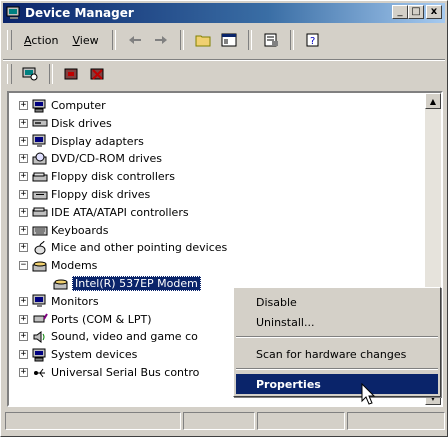 Image resolution: width=448 pixels, height=437 pixels. What do you see at coordinates (288, 384) in the screenshot?
I see `menu-item-label: Properties` at bounding box center [288, 384].